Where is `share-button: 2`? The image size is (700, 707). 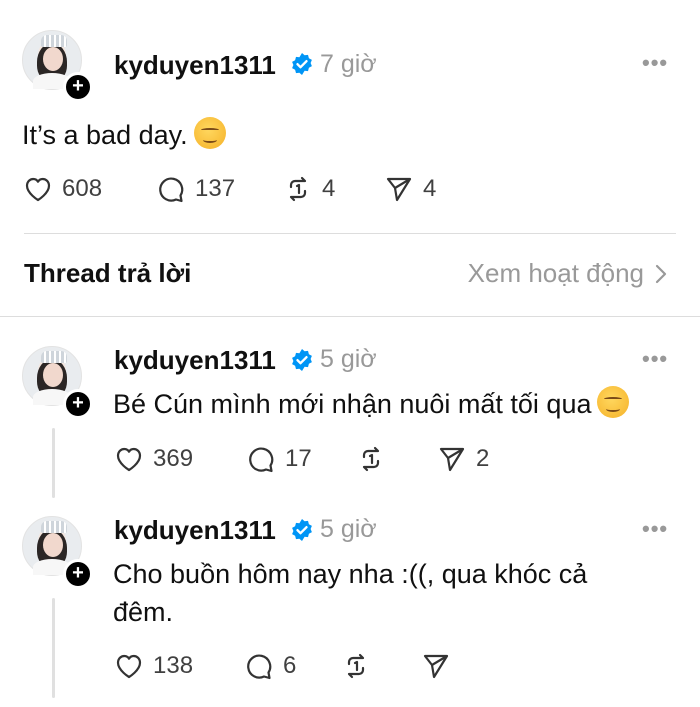
share-button: 2 is located at coordinates (462, 459).